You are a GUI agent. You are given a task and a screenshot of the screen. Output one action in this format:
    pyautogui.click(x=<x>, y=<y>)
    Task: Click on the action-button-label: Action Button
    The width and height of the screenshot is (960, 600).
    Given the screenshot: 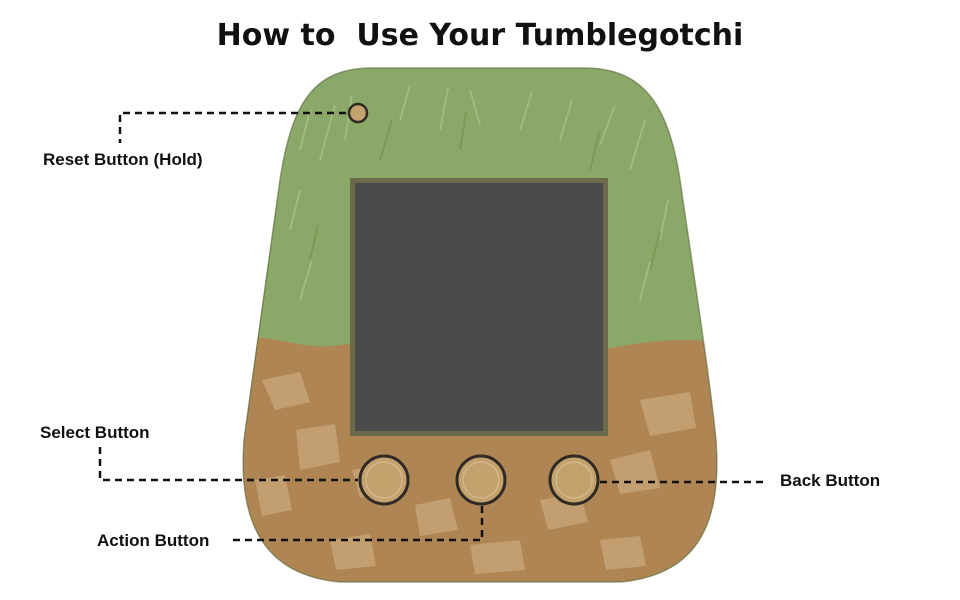 What is the action you would take?
    pyautogui.click(x=153, y=540)
    